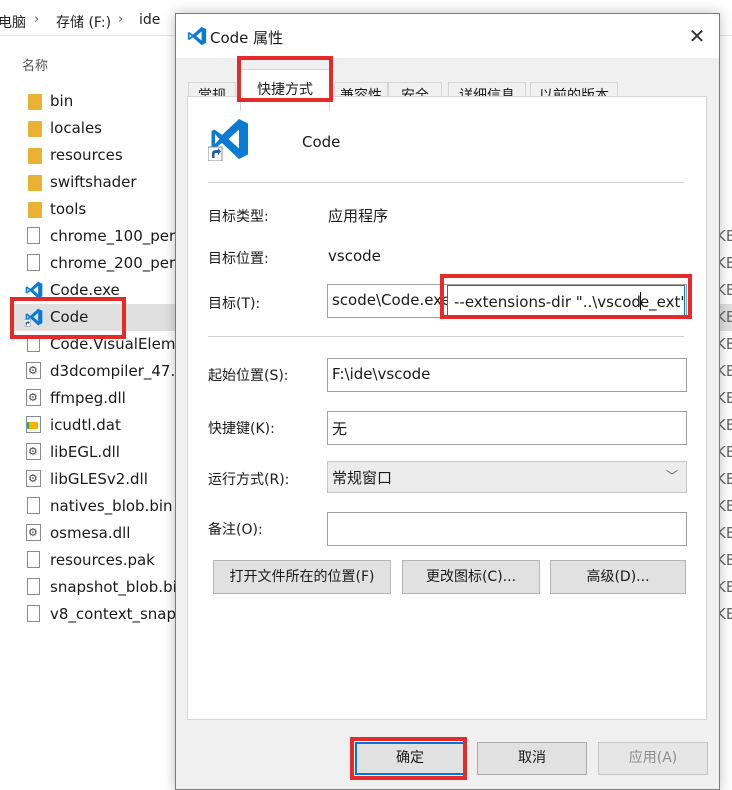 Image resolution: width=732 pixels, height=790 pixels. What do you see at coordinates (93, 182) in the screenshot?
I see `file-name: swiftshader` at bounding box center [93, 182].